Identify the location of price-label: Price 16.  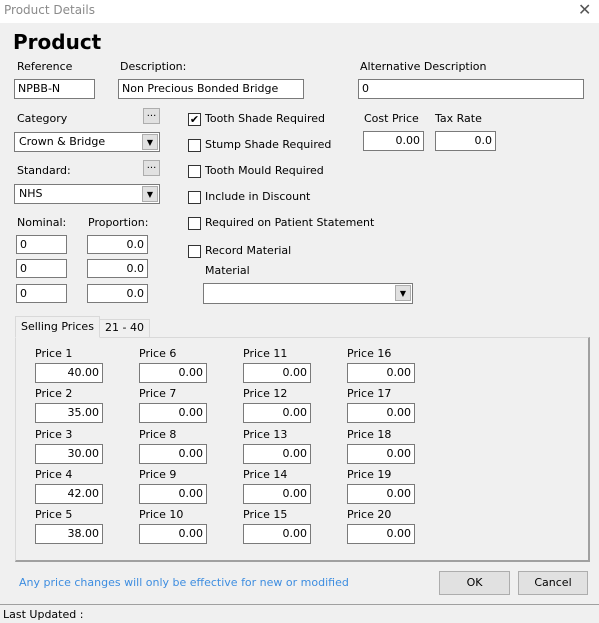
(369, 353).